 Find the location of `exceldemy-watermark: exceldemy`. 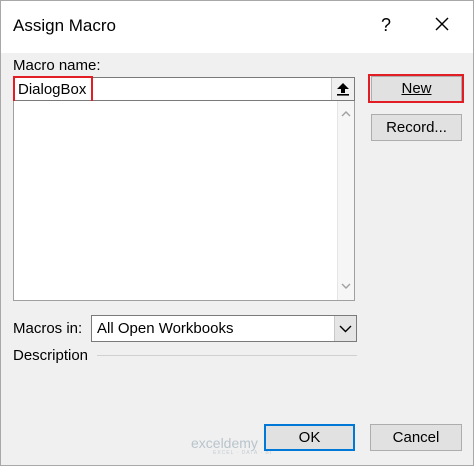

exceldemy-watermark: exceldemy is located at coordinates (224, 443).